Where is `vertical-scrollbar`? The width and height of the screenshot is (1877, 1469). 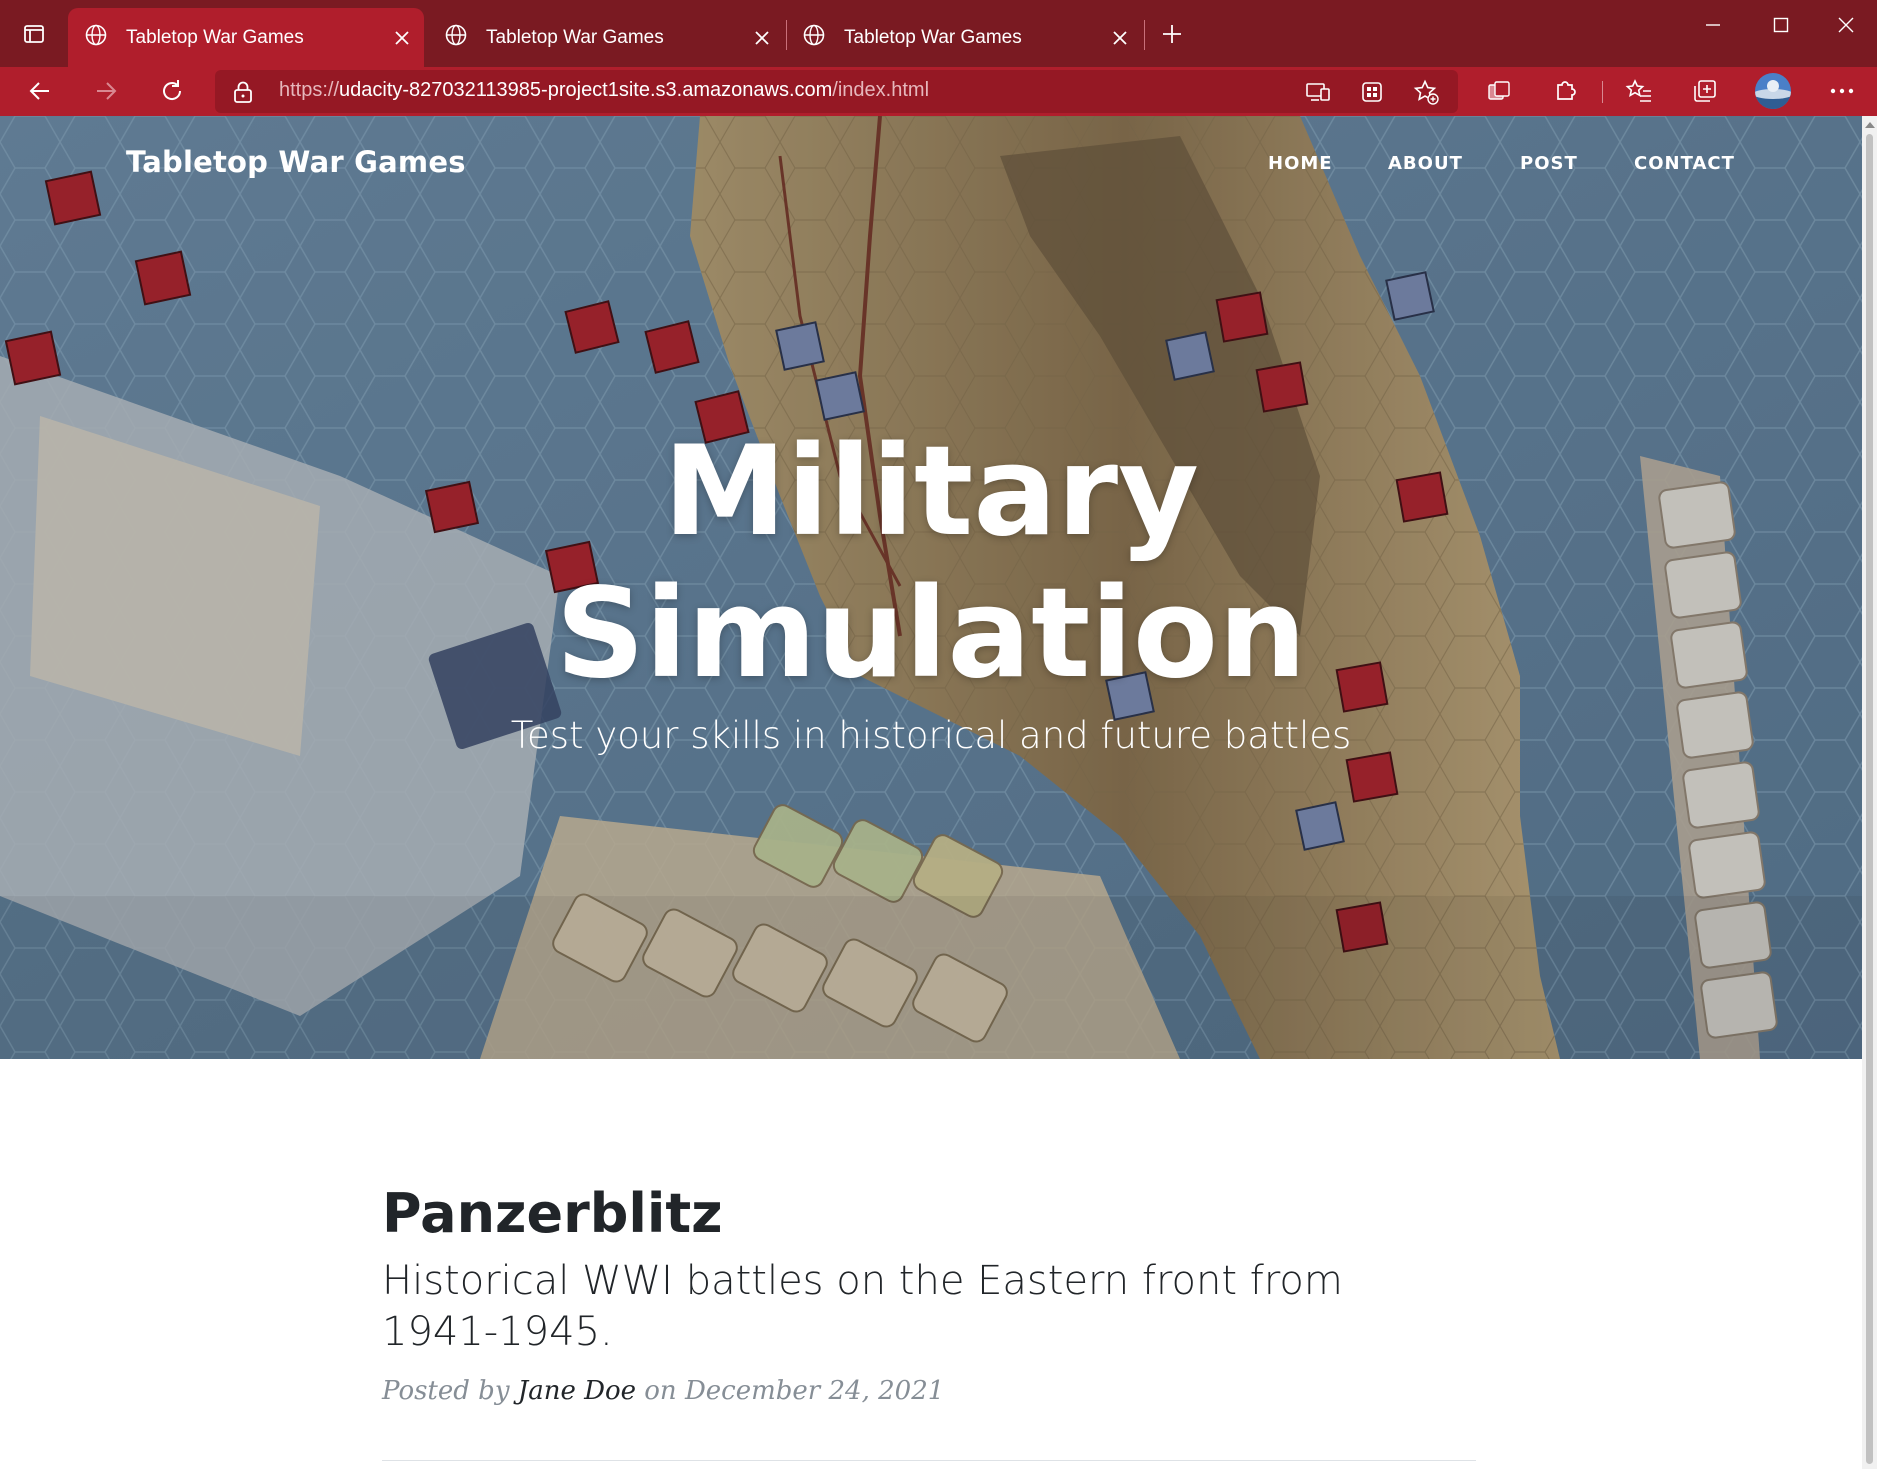
vertical-scrollbar is located at coordinates (1869, 792).